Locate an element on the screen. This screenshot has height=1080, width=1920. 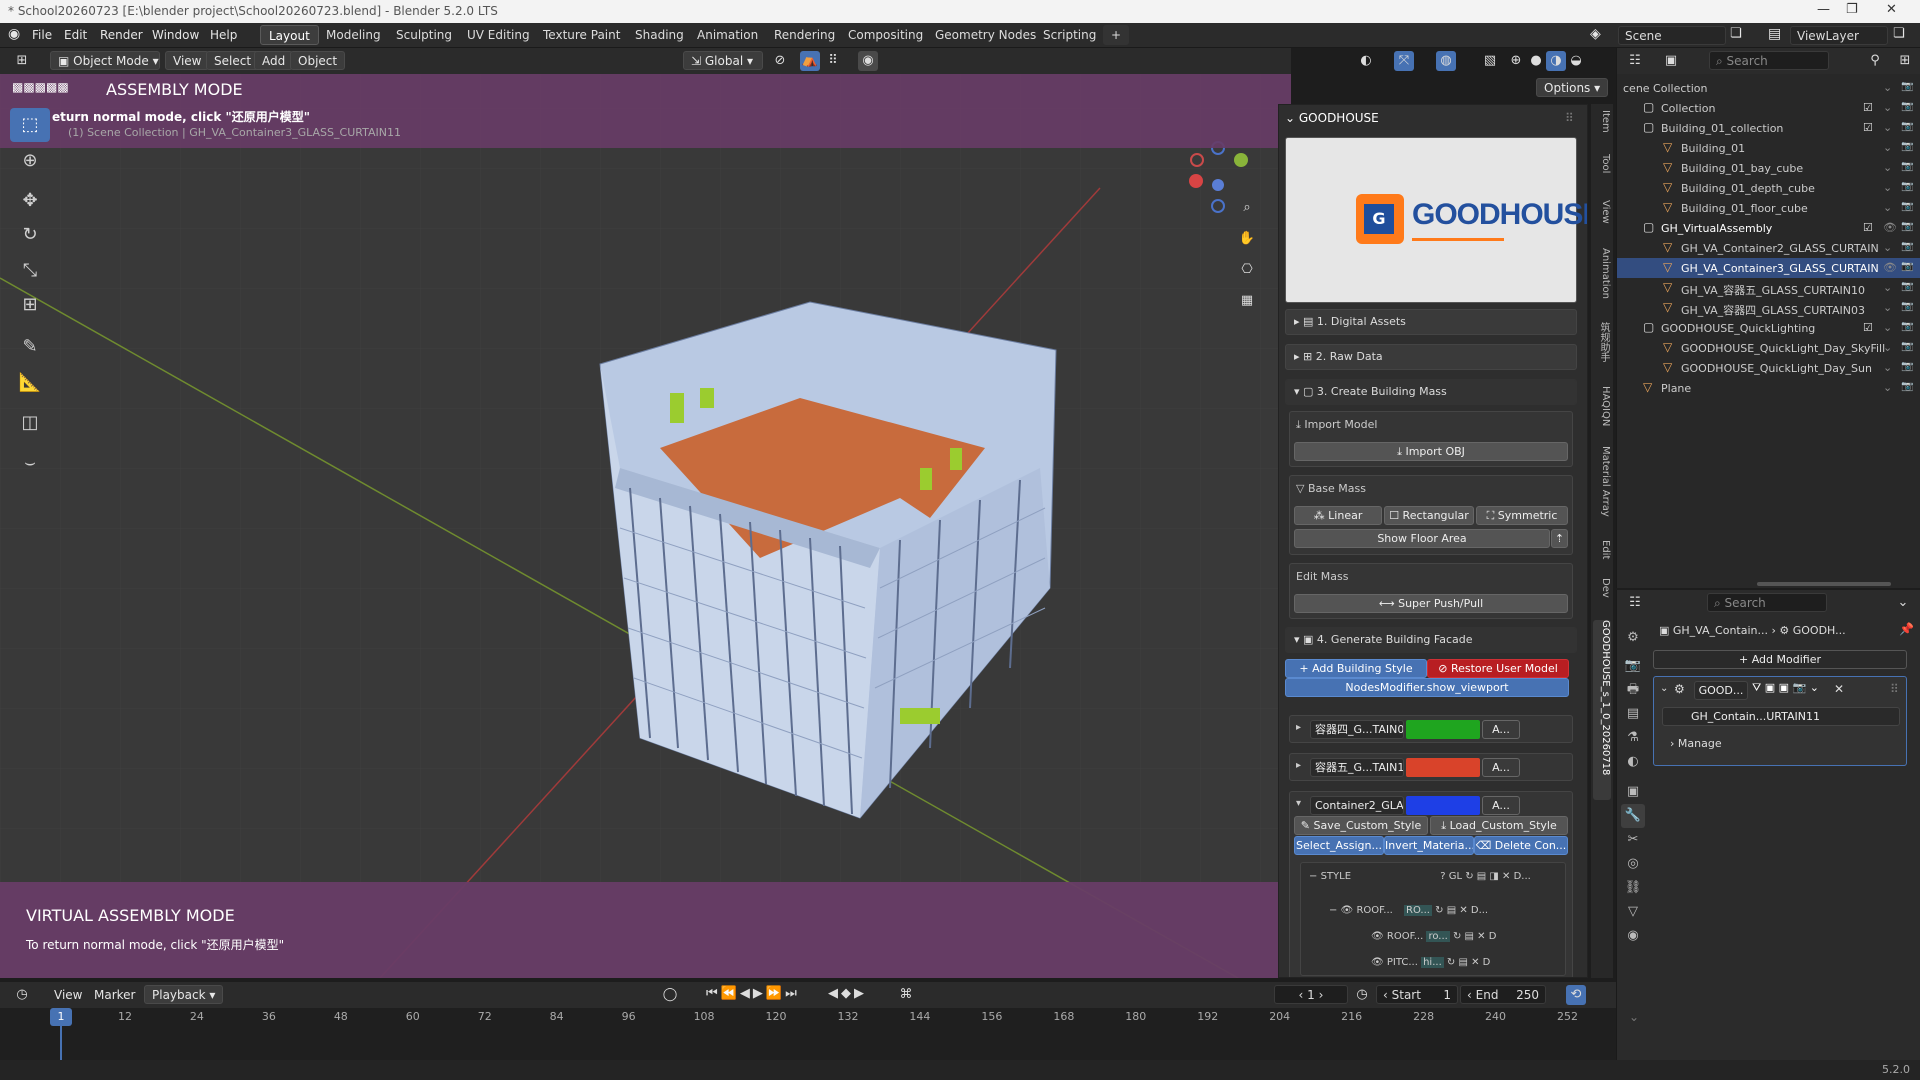
restore-user-model-button: ⊘ Restore User Model is located at coordinates (1498, 668).